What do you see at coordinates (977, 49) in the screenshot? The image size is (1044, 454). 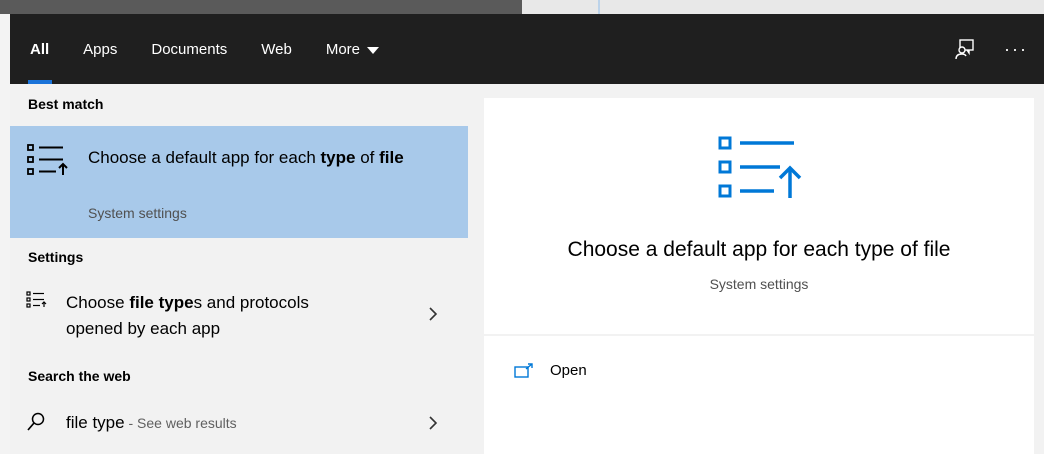 I see `header-actions: ···` at bounding box center [977, 49].